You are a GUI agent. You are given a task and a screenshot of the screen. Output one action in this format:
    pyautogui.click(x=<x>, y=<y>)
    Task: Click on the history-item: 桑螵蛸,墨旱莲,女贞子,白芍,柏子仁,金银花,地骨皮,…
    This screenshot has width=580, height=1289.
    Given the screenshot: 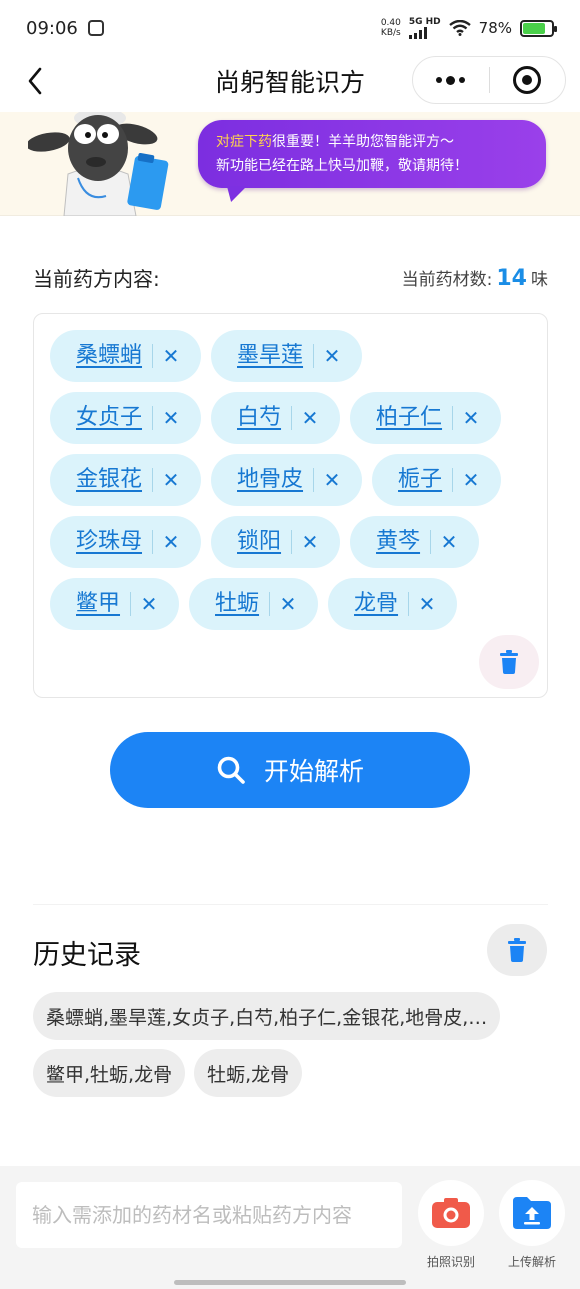 What is the action you would take?
    pyautogui.click(x=267, y=1016)
    